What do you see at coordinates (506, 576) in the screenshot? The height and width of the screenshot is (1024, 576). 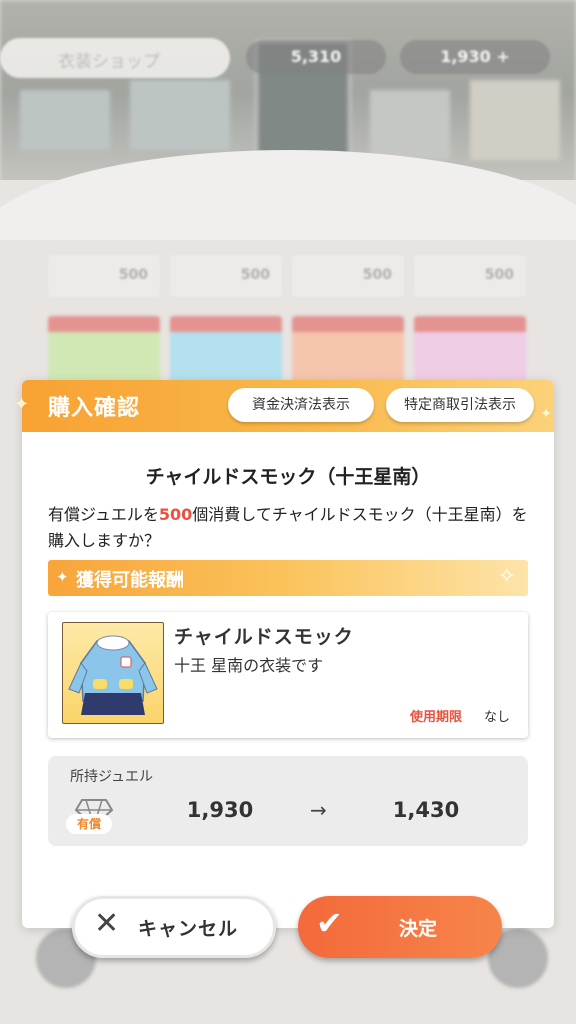 I see `sparkle-icon: ✧` at bounding box center [506, 576].